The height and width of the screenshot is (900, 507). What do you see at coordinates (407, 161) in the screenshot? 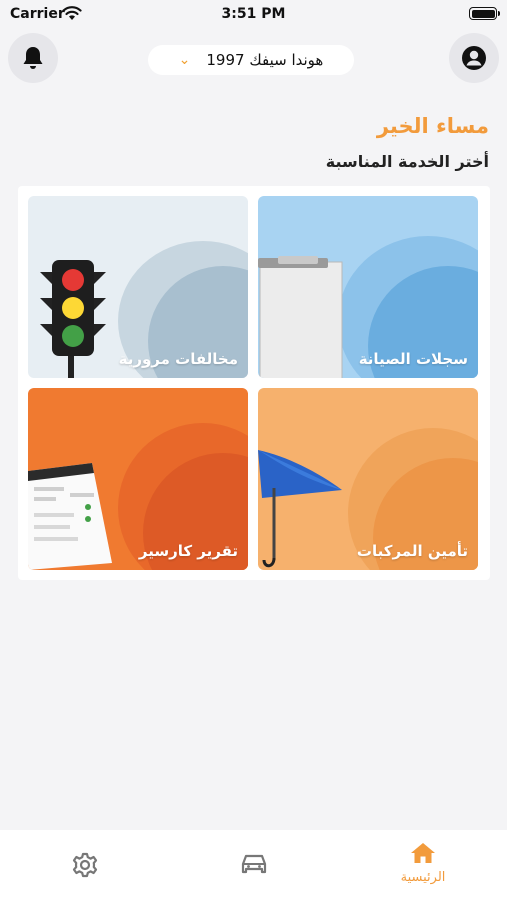
I see `section-title: أختر الخدمة المناسبة` at bounding box center [407, 161].